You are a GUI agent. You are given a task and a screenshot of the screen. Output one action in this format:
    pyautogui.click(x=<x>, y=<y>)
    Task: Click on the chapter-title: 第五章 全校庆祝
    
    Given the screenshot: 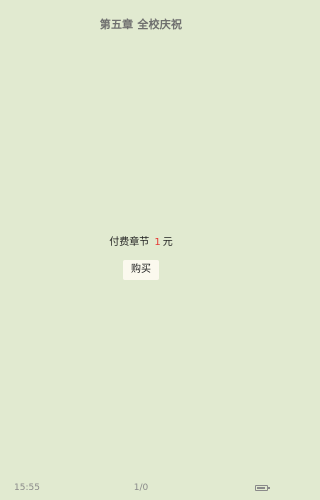 What is the action you would take?
    pyautogui.click(x=141, y=24)
    